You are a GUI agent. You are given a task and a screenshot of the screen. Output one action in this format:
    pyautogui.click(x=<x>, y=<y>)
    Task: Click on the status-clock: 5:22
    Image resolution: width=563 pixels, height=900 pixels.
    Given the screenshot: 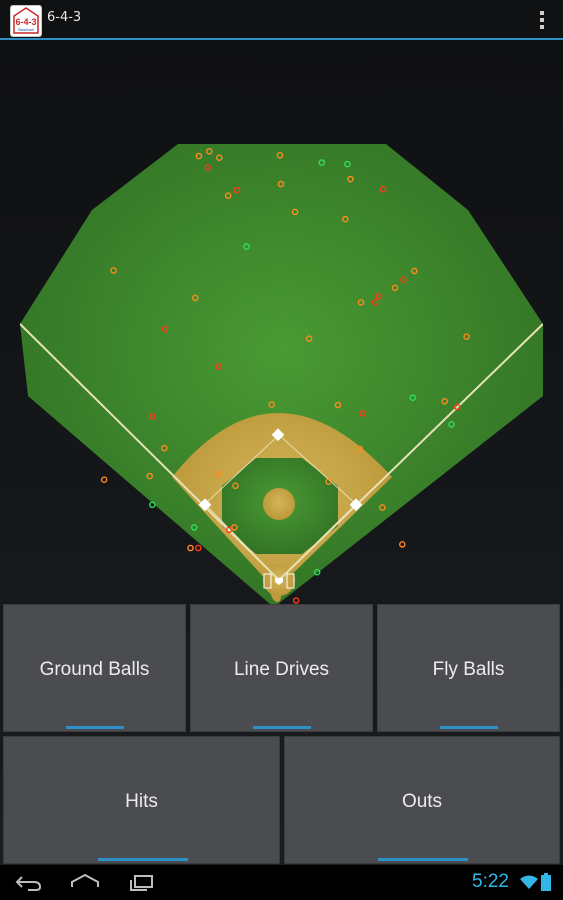 What is the action you would take?
    pyautogui.click(x=490, y=881)
    